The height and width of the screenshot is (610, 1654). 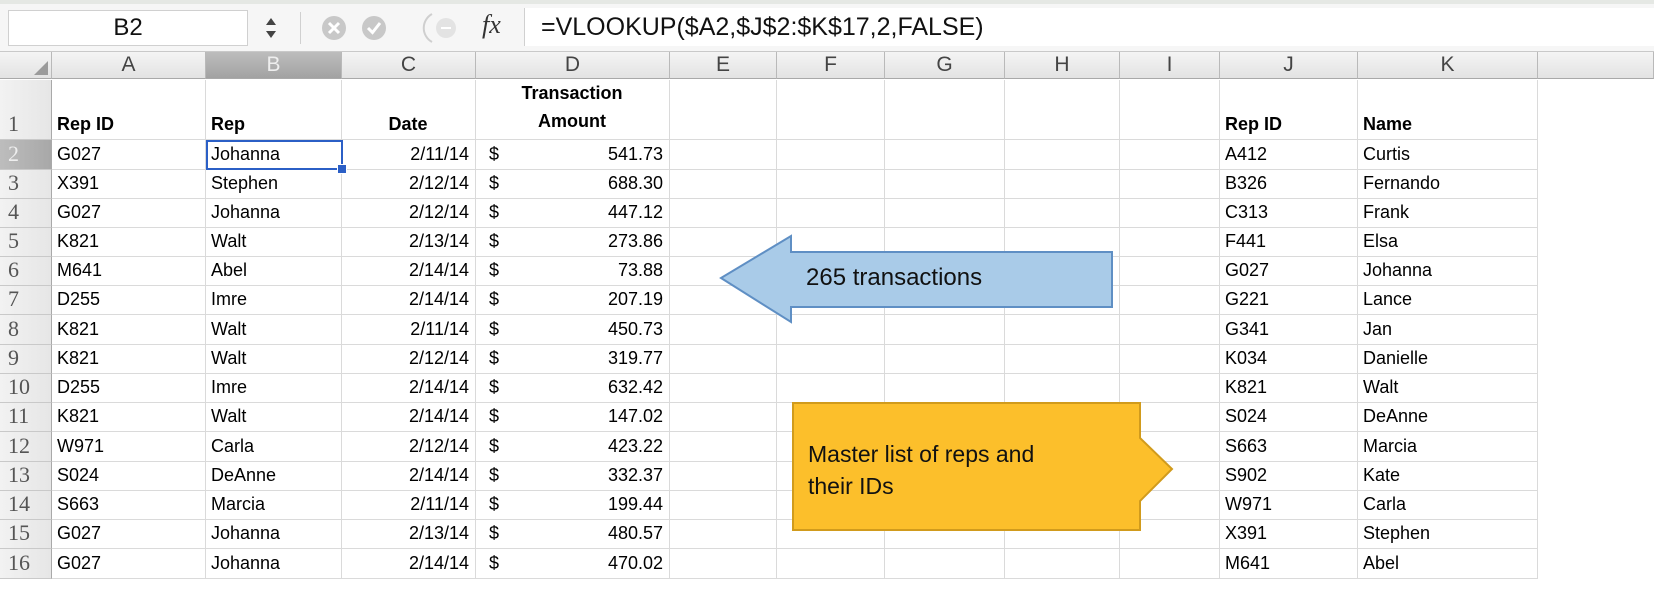 I want to click on column-header-f: F, so click(x=831, y=65).